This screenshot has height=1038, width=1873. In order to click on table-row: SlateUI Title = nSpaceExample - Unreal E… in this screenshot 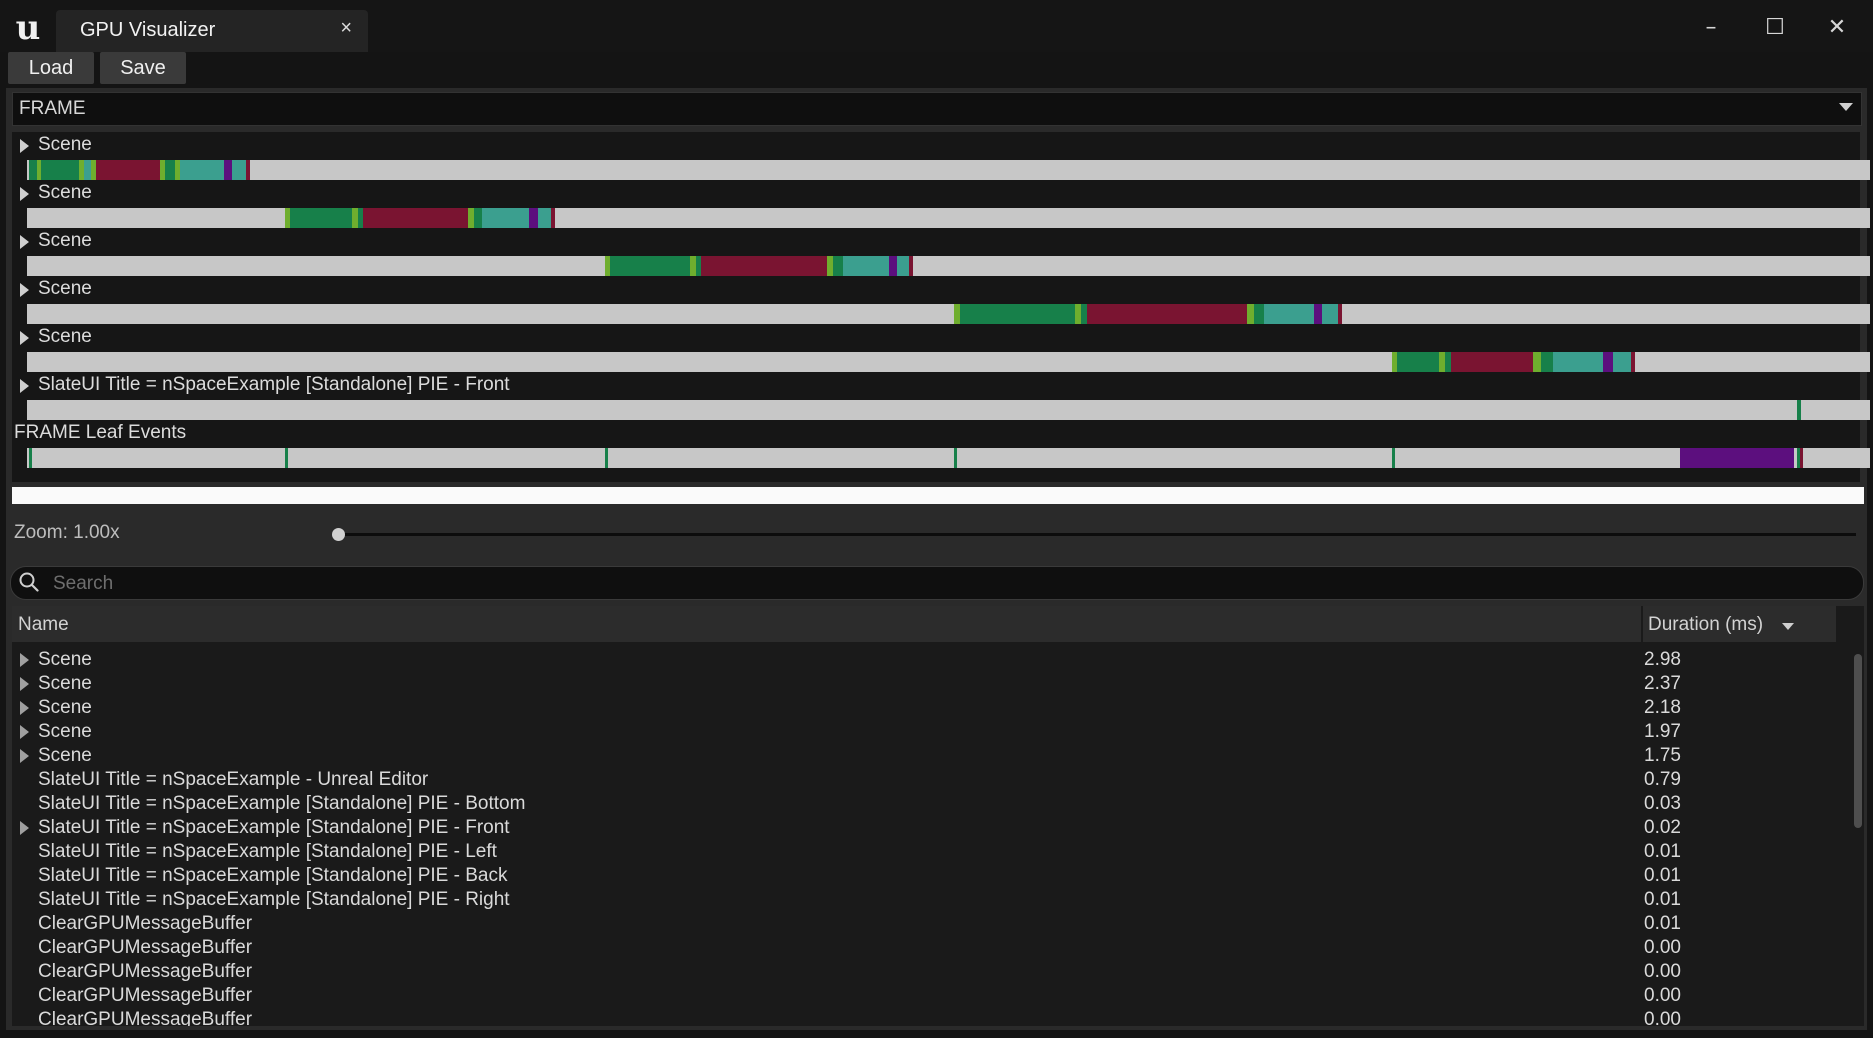, I will do `click(922, 780)`.